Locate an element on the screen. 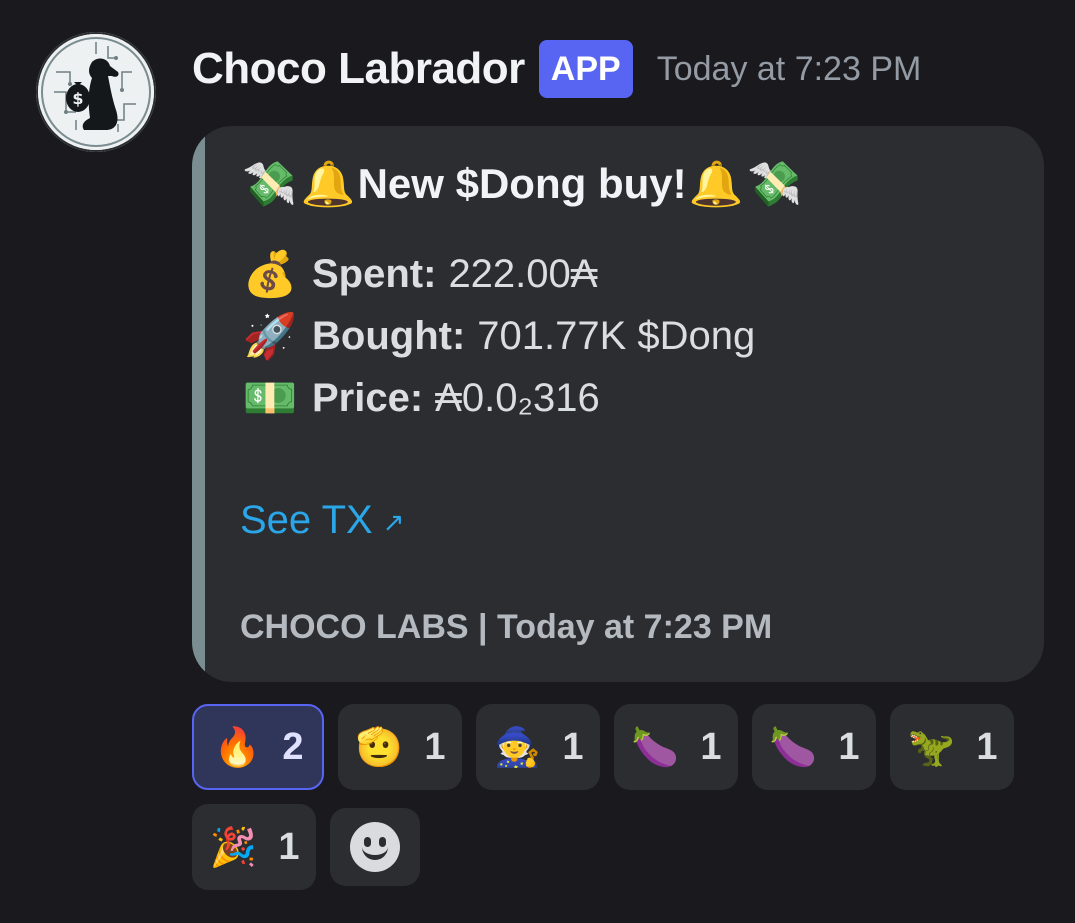 This screenshot has width=1075, height=923. reaction-dino: 🦖 1 is located at coordinates (952, 747).